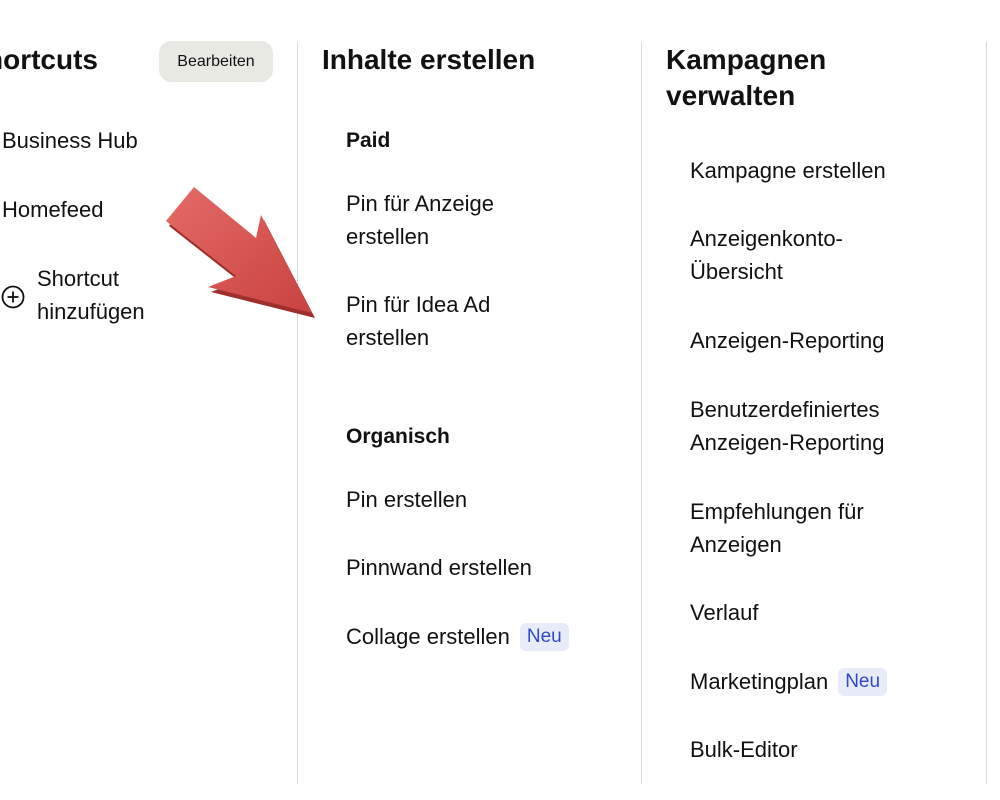 The image size is (1000, 800). Describe the element at coordinates (724, 612) in the screenshot. I see `menu-item-verlauf: Verlauf` at that location.